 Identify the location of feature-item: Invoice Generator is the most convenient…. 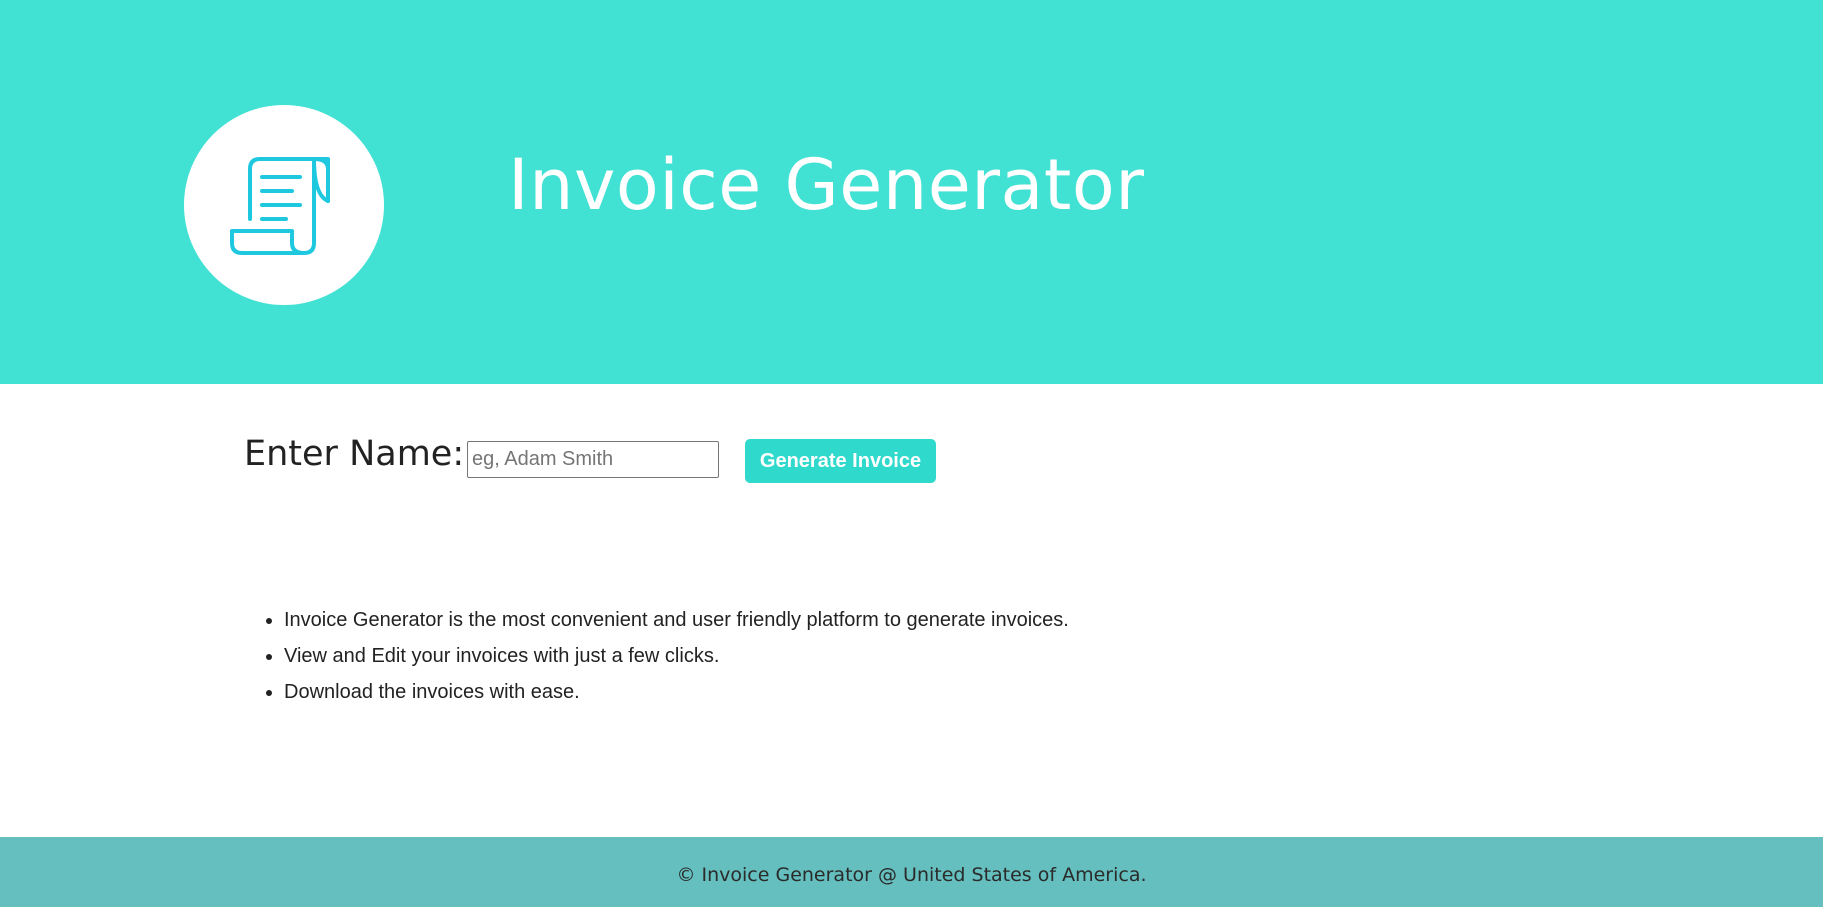
(676, 620).